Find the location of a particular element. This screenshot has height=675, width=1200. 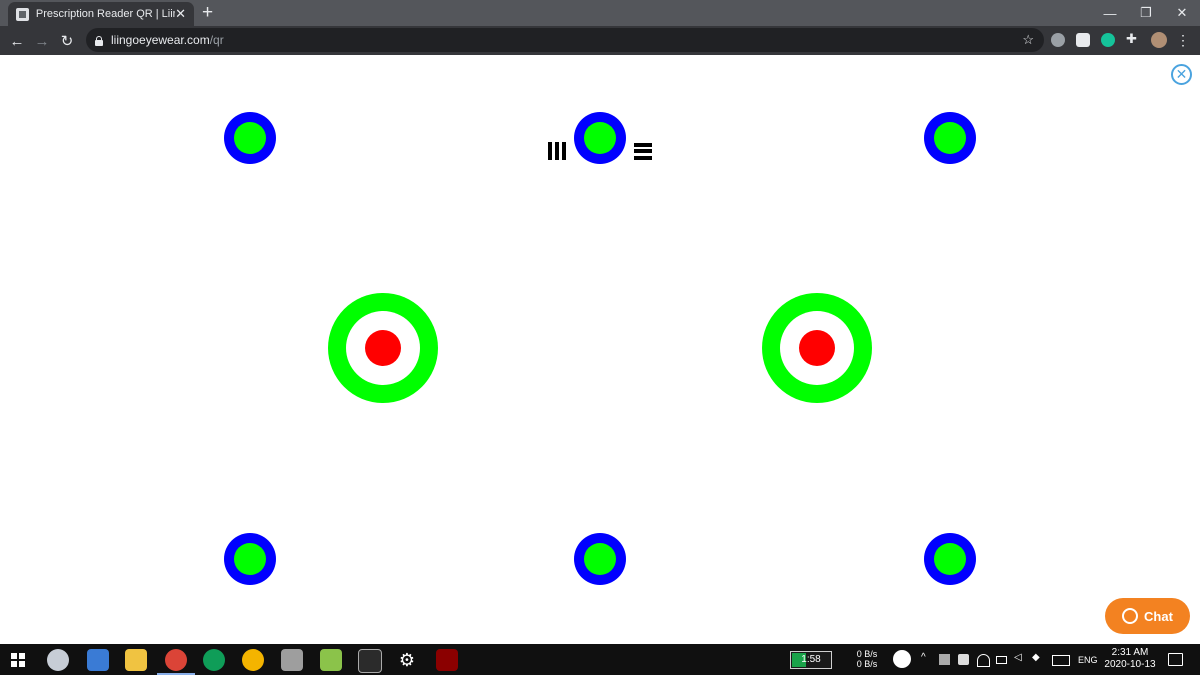

dropbox-icon: ◆ is located at coordinates (1037, 657).